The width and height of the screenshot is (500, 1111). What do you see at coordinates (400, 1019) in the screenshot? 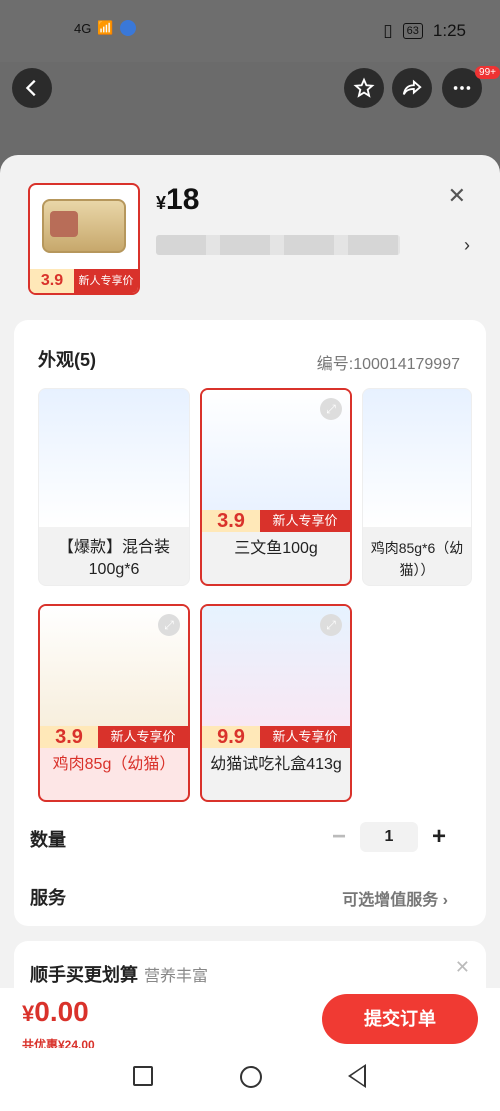
I see `submit-order-button: 提交订单` at bounding box center [400, 1019].